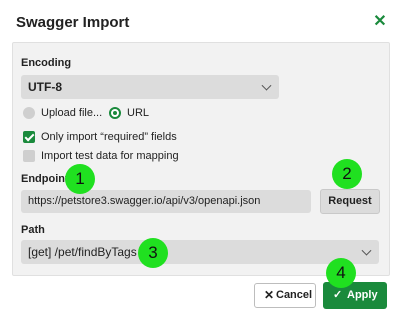 The width and height of the screenshot is (400, 314). Describe the element at coordinates (73, 22) in the screenshot. I see `dialog-title: Swagger Import` at that location.